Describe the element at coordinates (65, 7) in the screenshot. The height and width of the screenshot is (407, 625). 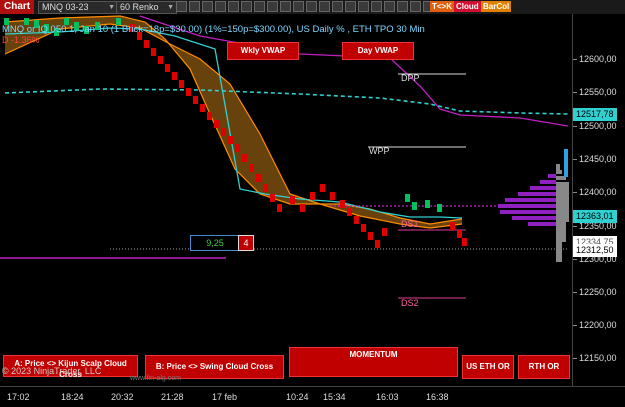
I see `instrument-label: MNQ 03-23` at that location.